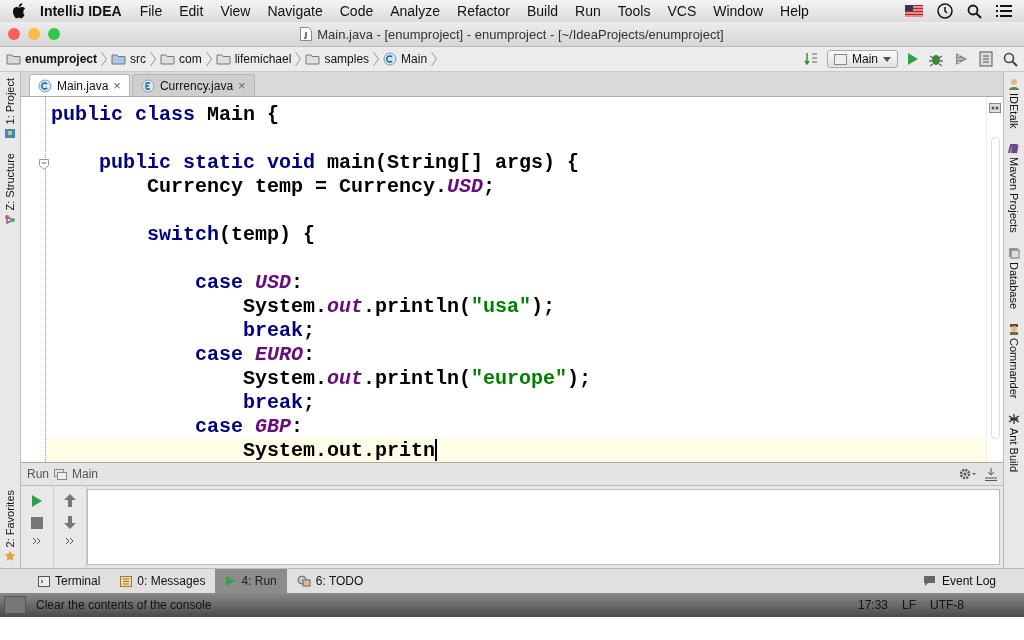  What do you see at coordinates (191, 11) in the screenshot?
I see `menu-item: Edit` at bounding box center [191, 11].